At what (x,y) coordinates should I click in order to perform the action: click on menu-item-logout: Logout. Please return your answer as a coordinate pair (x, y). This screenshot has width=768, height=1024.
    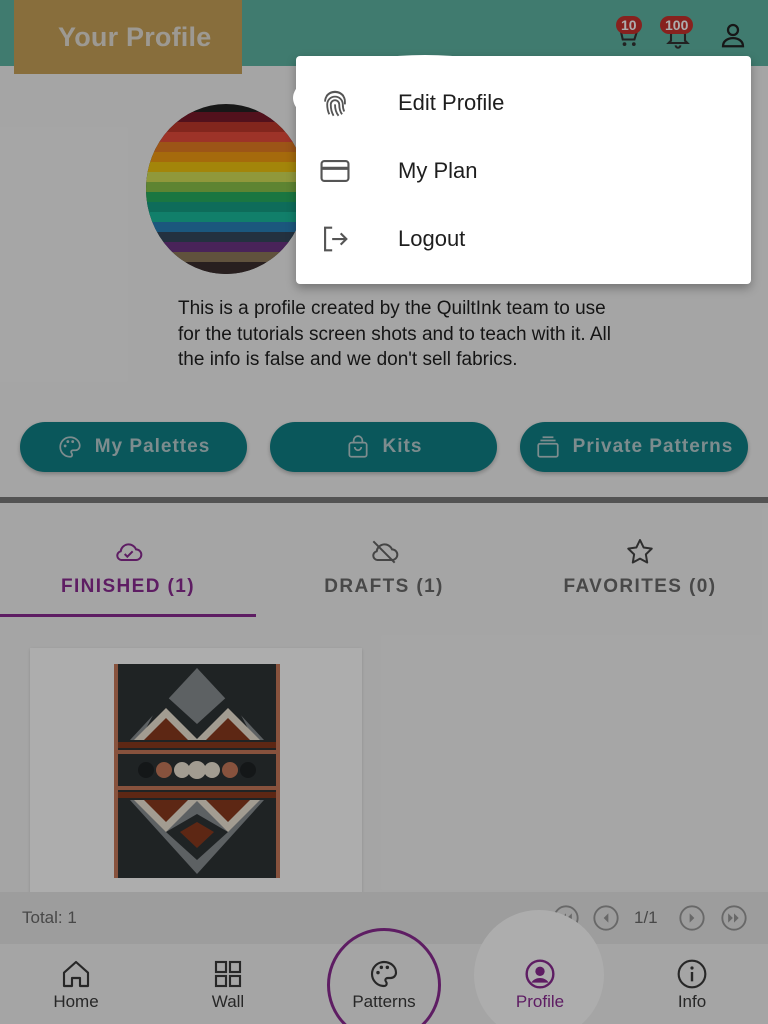
    Looking at the image, I should click on (523, 238).